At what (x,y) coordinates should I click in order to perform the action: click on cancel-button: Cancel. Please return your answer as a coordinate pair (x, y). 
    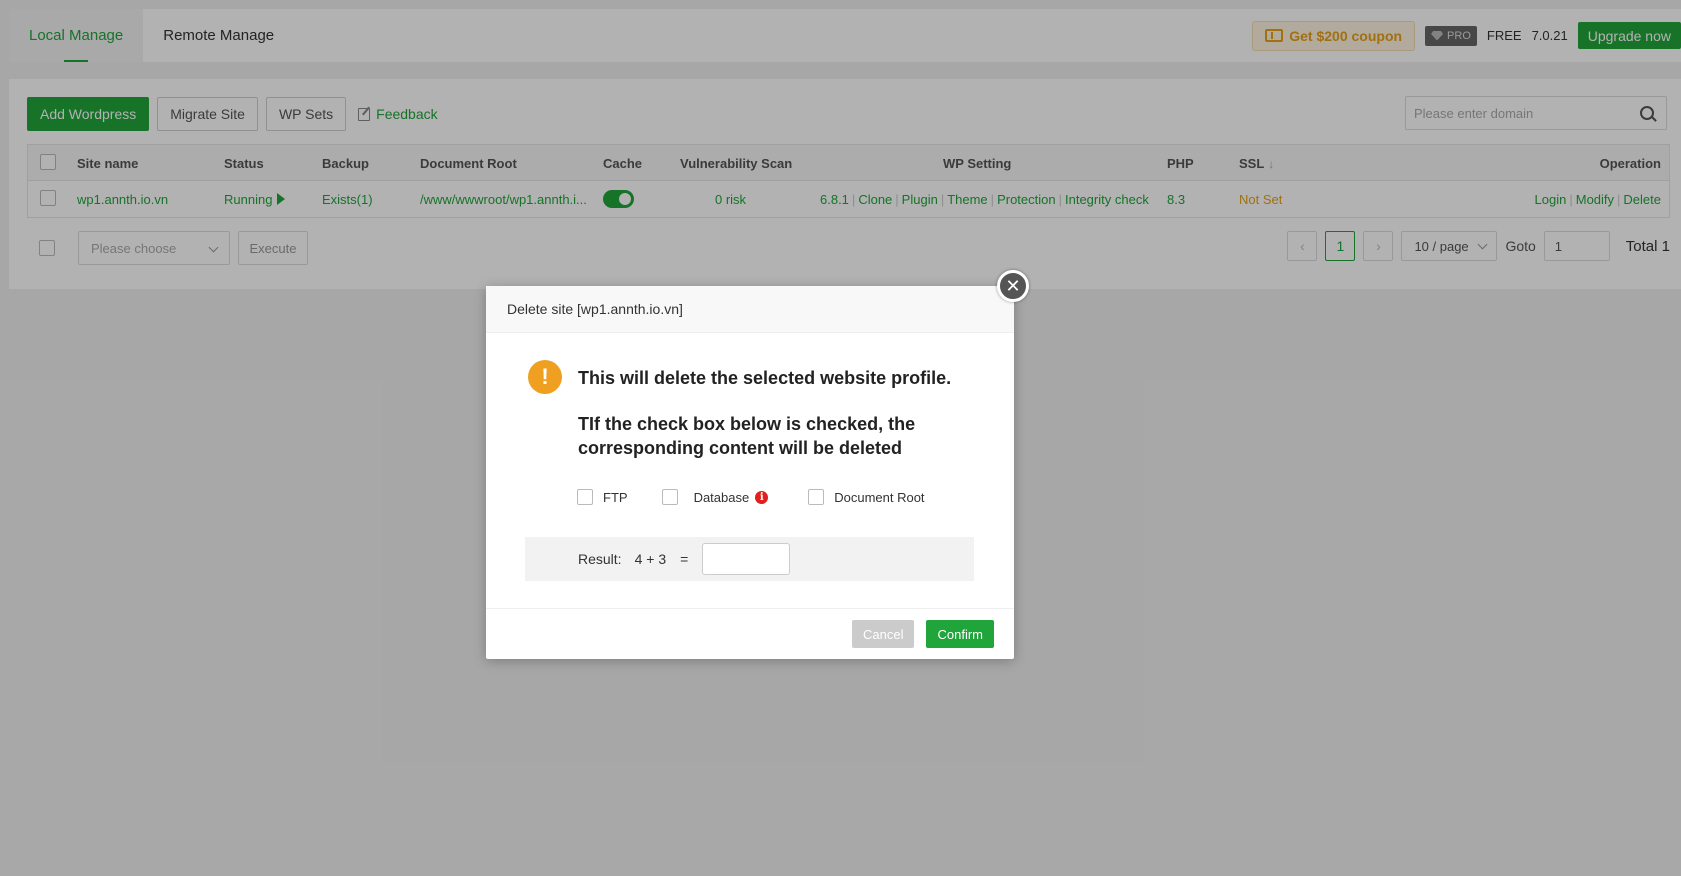
    Looking at the image, I should click on (883, 634).